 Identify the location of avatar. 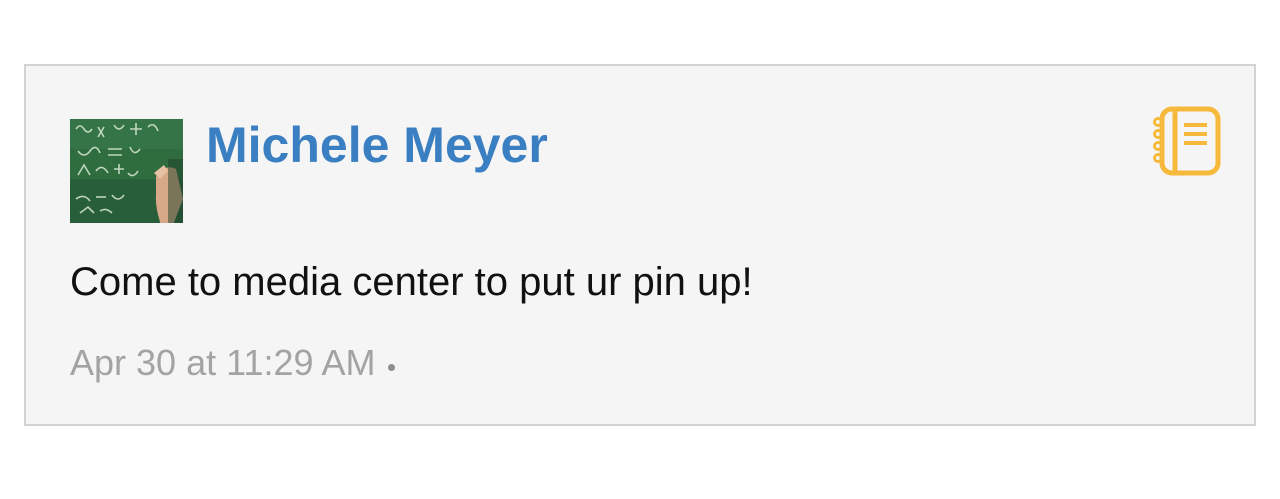
(126, 171).